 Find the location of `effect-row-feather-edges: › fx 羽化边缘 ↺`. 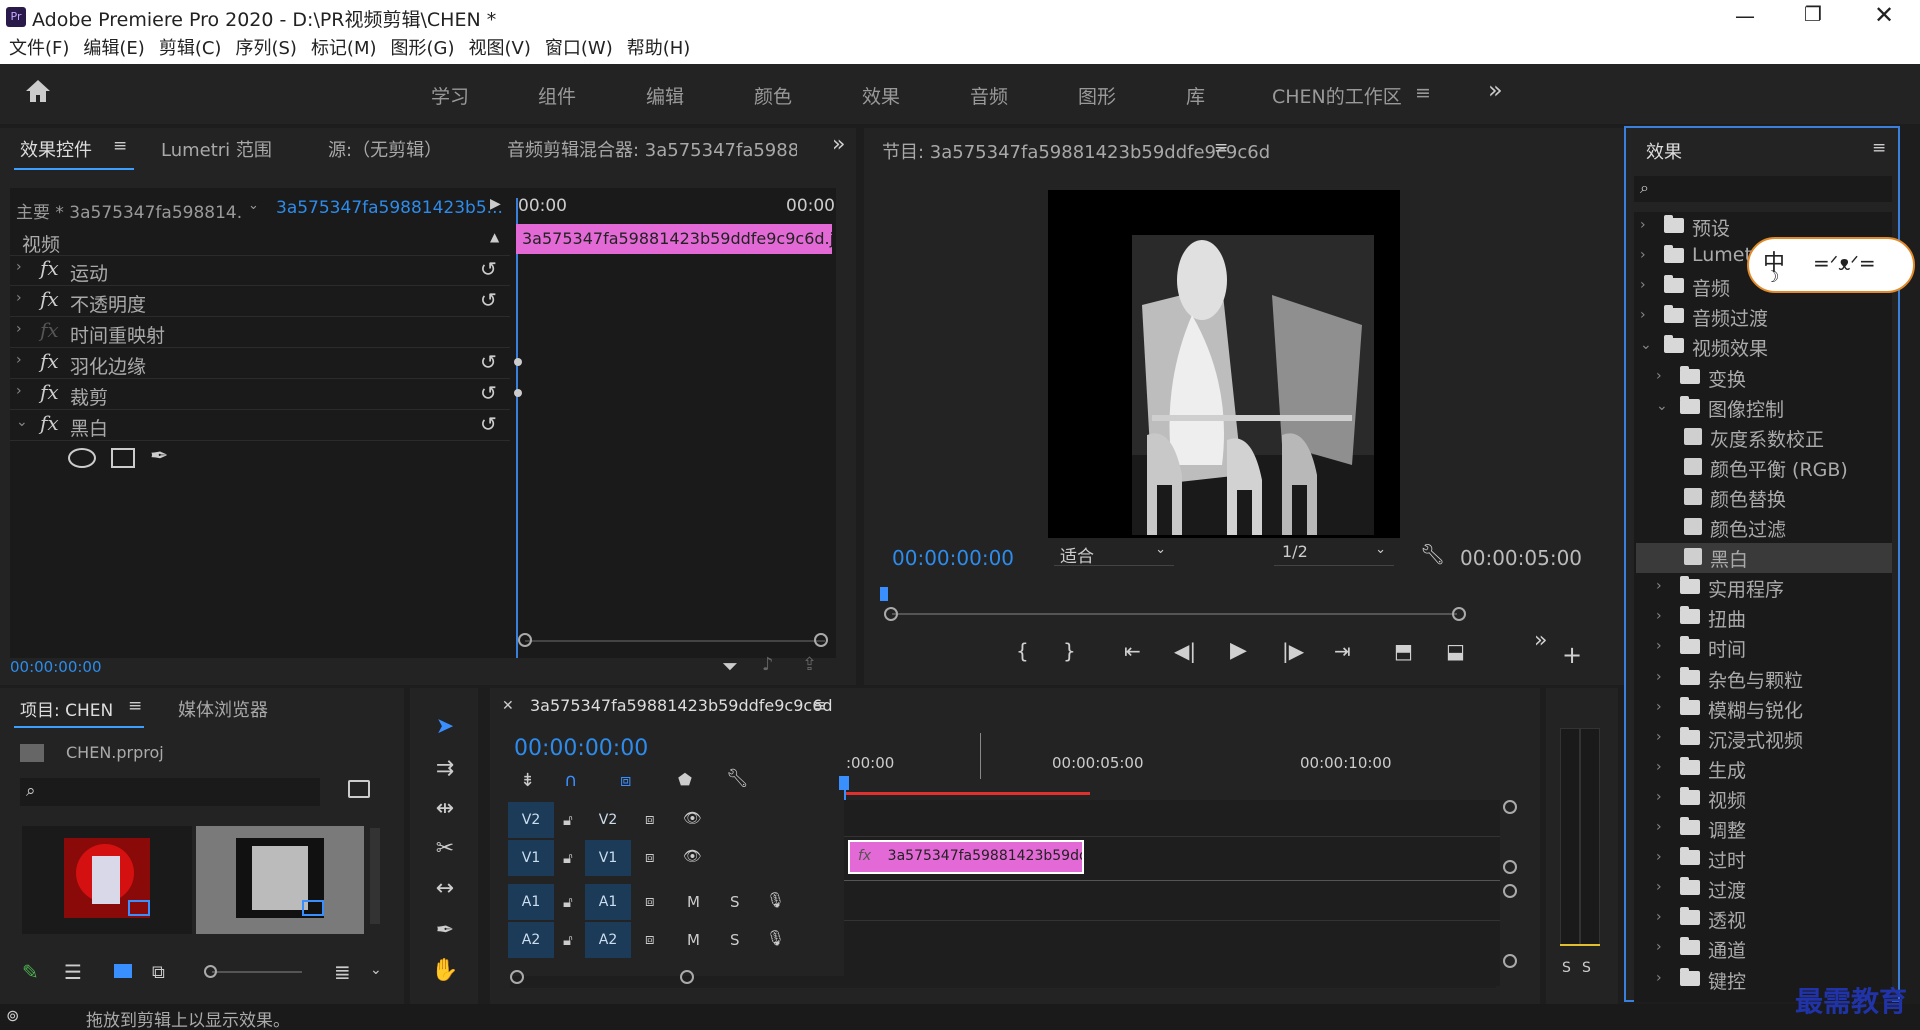

effect-row-feather-edges: › fx 羽化边缘 ↺ is located at coordinates (260, 363).